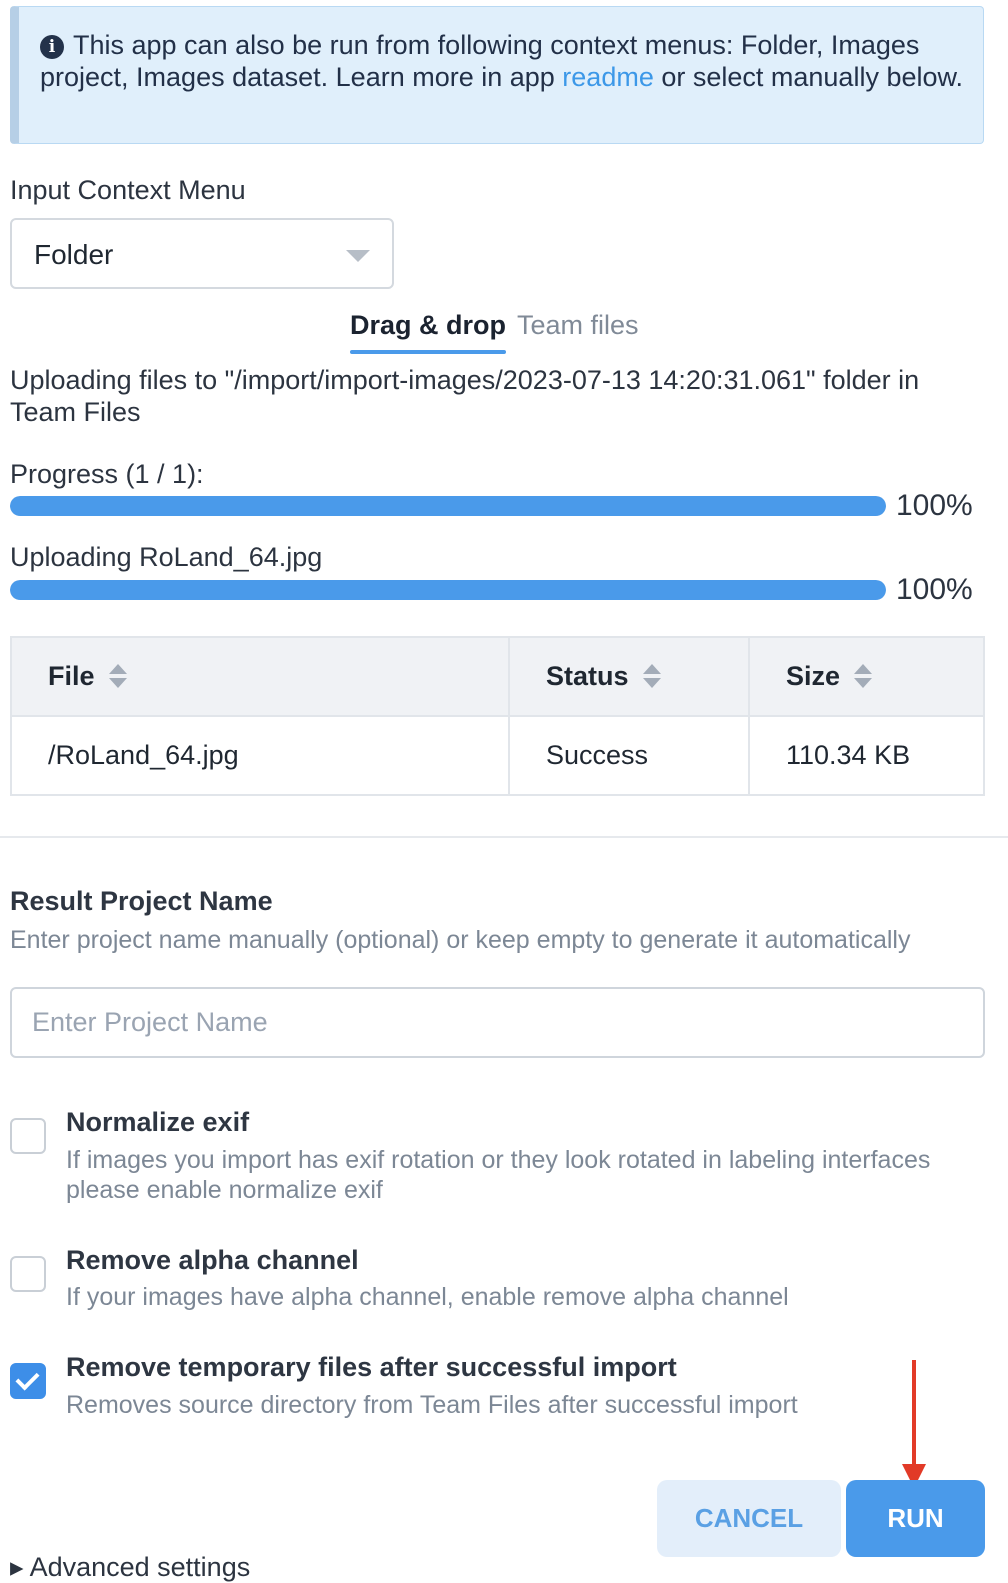 Image resolution: width=1008 pixels, height=1583 pixels. I want to click on context-menu-label: Input Context Menu, so click(128, 190).